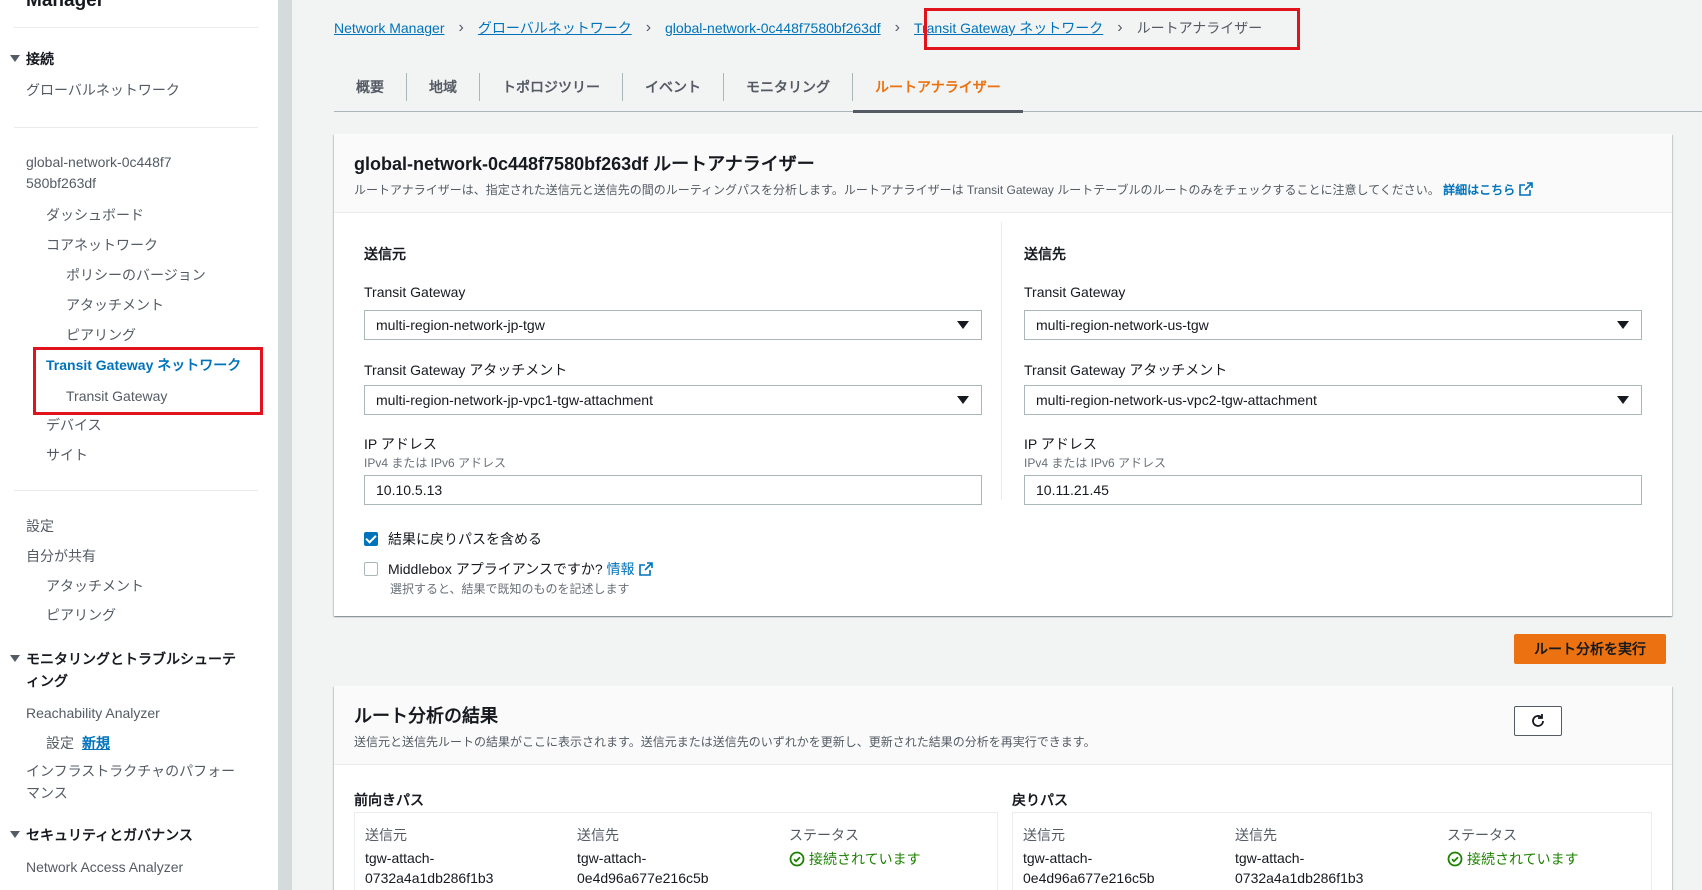 This screenshot has height=890, width=1702. I want to click on forward-destination-label: 送信先, so click(598, 835).